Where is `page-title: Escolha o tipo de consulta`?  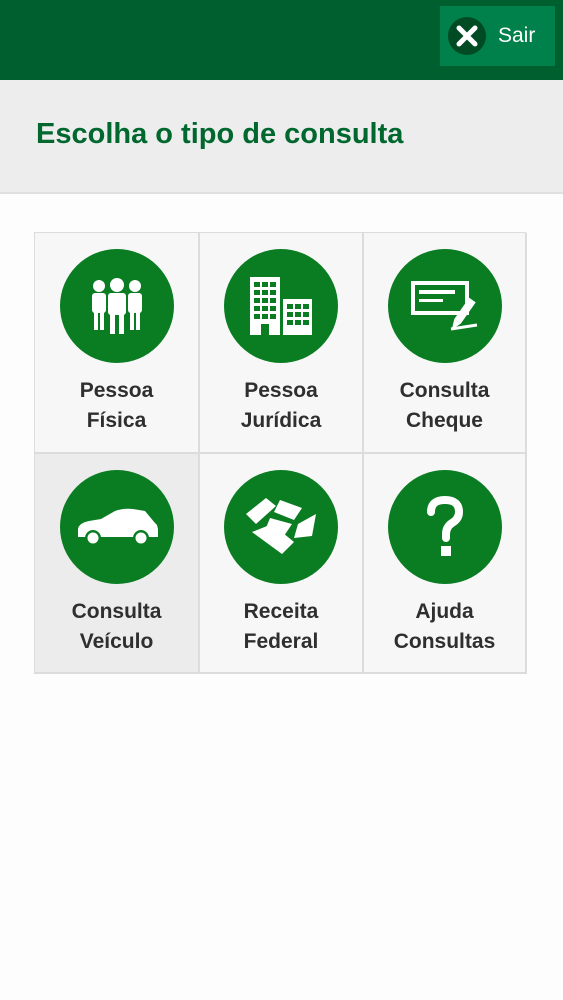 page-title: Escolha o tipo de consulta is located at coordinates (220, 134).